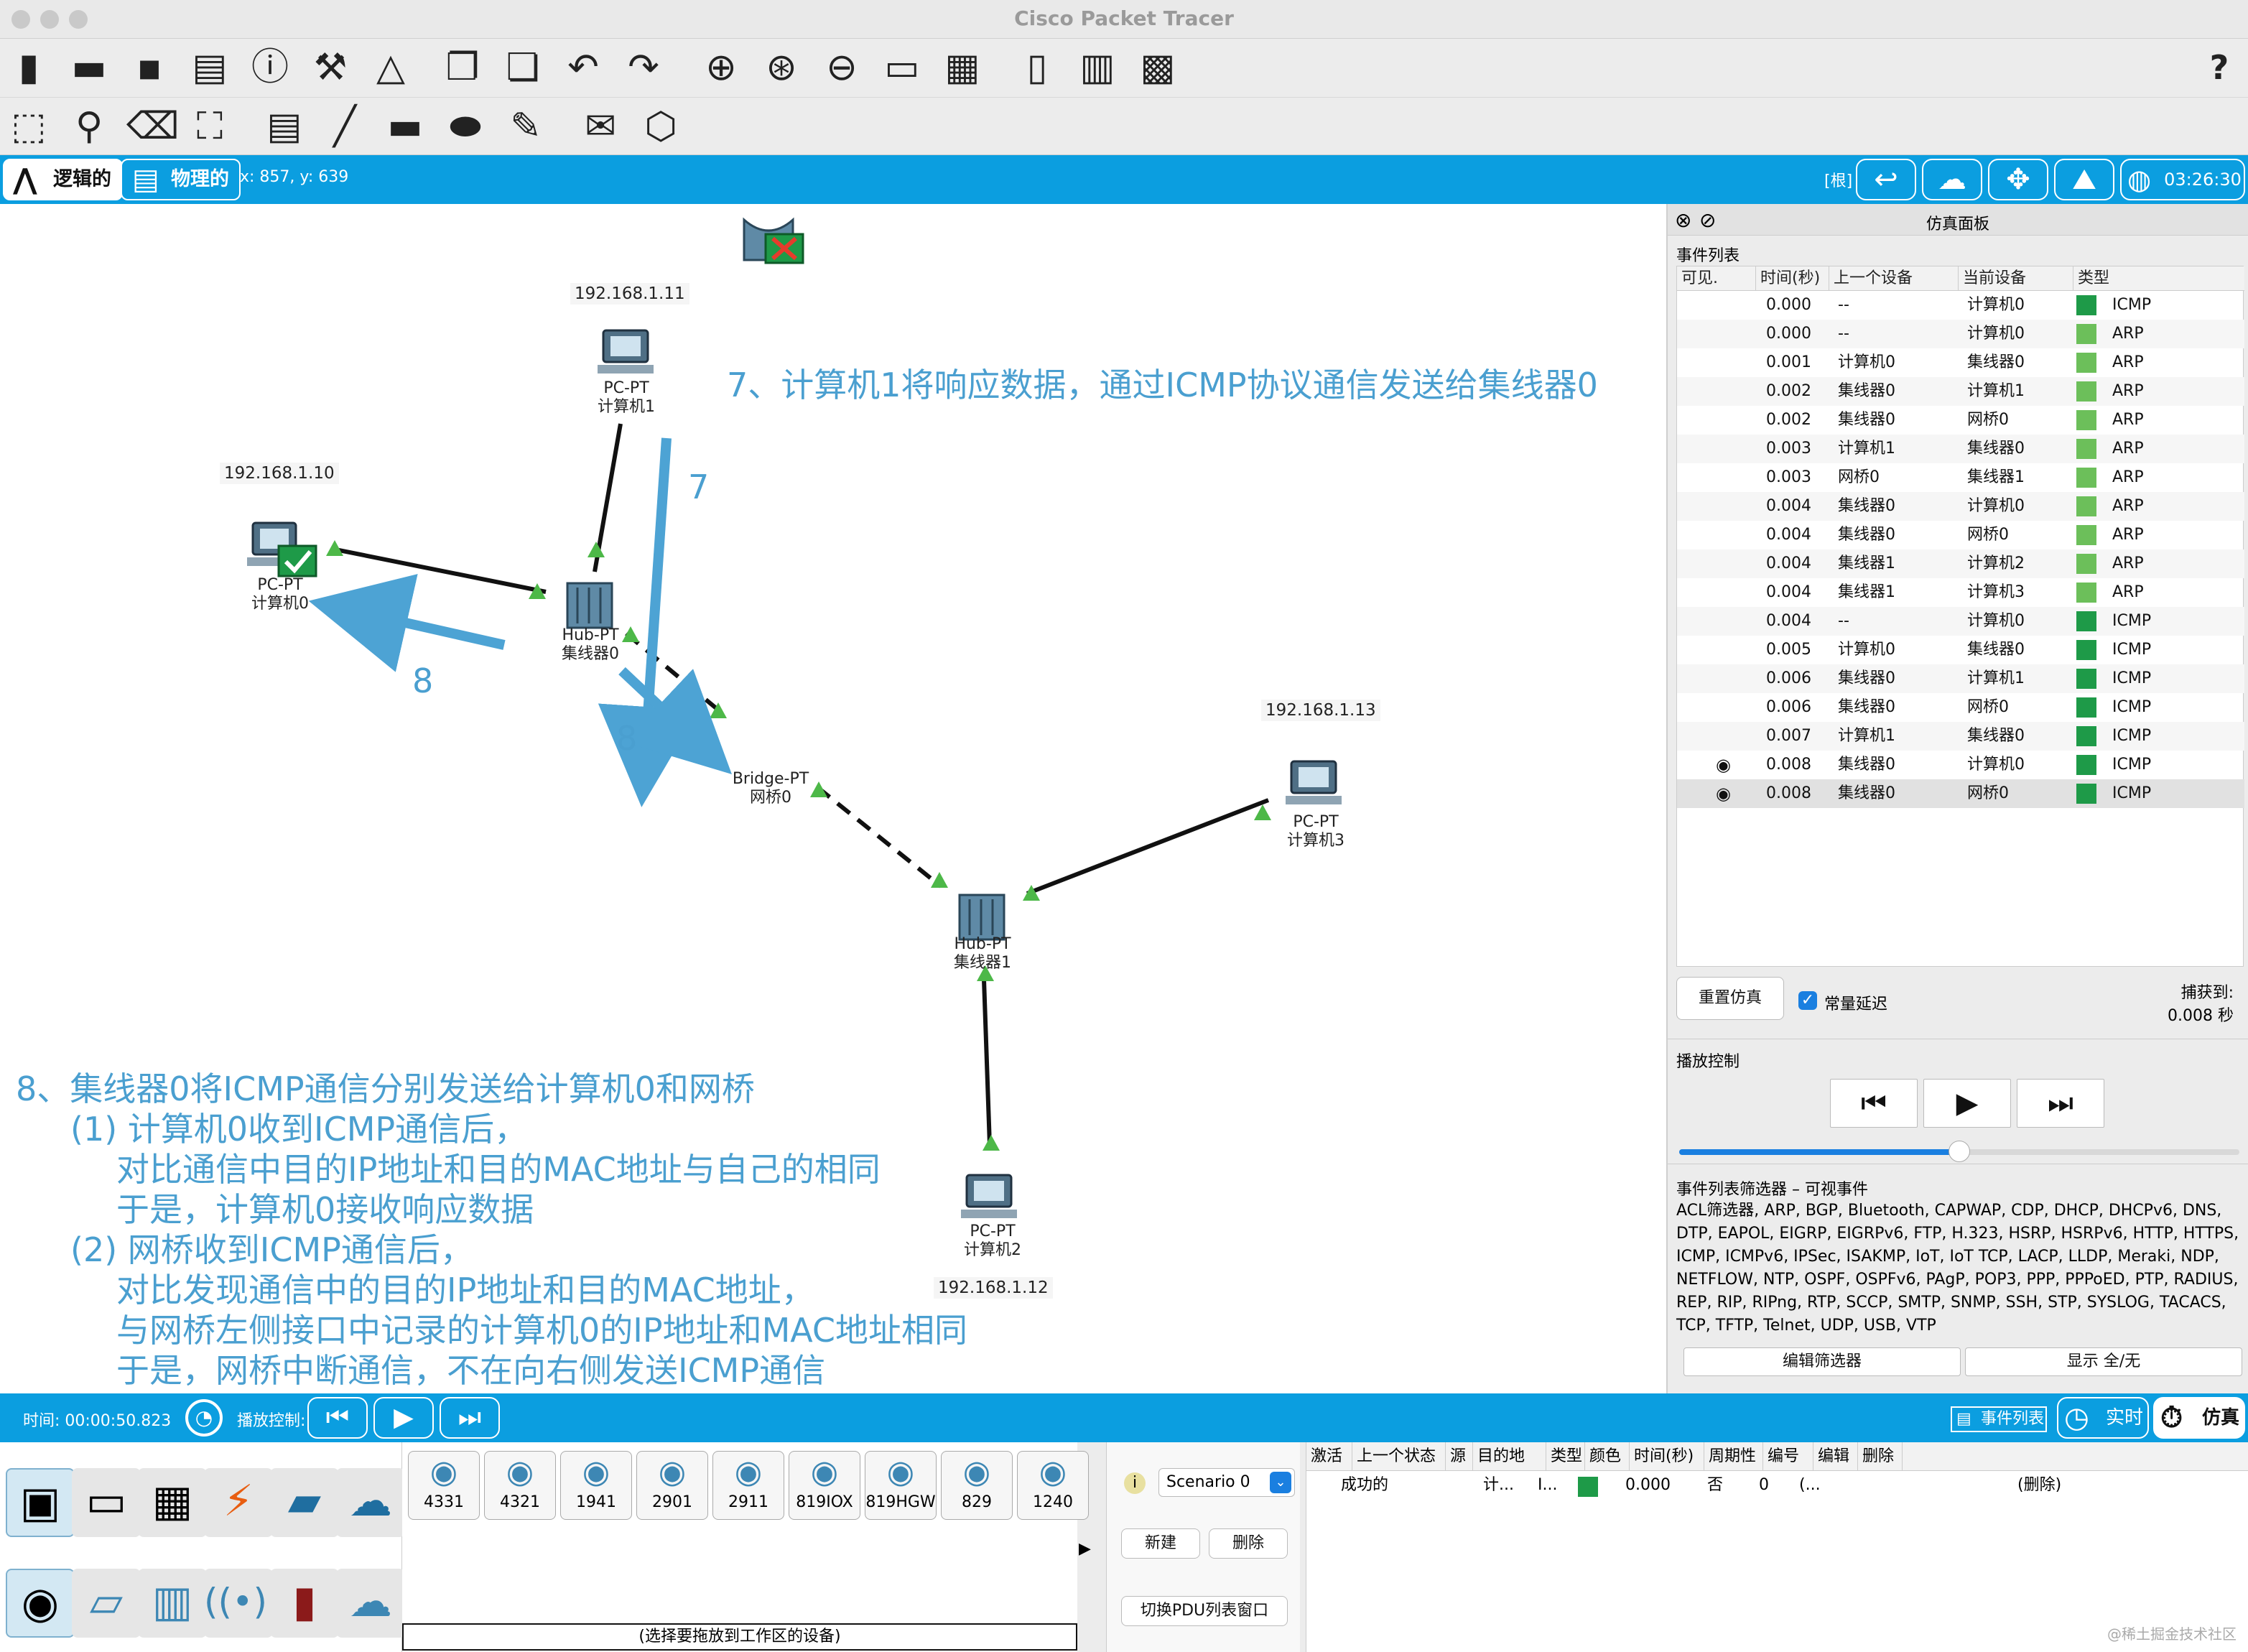 The height and width of the screenshot is (1652, 2248). What do you see at coordinates (1204, 1611) in the screenshot?
I see `toggle-pdu-list-button: 切换PDU列表窗口` at bounding box center [1204, 1611].